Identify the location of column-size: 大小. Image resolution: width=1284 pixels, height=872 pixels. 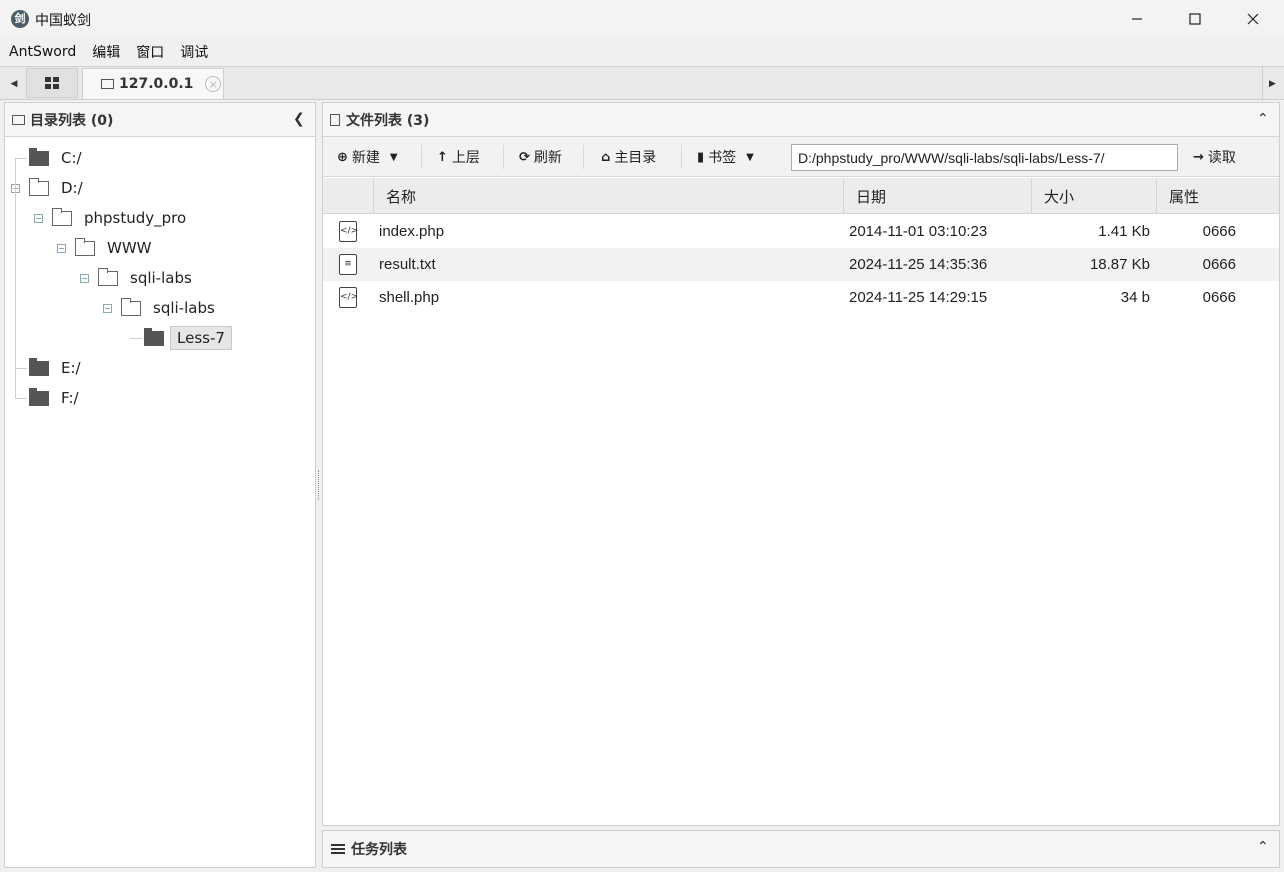
(1093, 196).